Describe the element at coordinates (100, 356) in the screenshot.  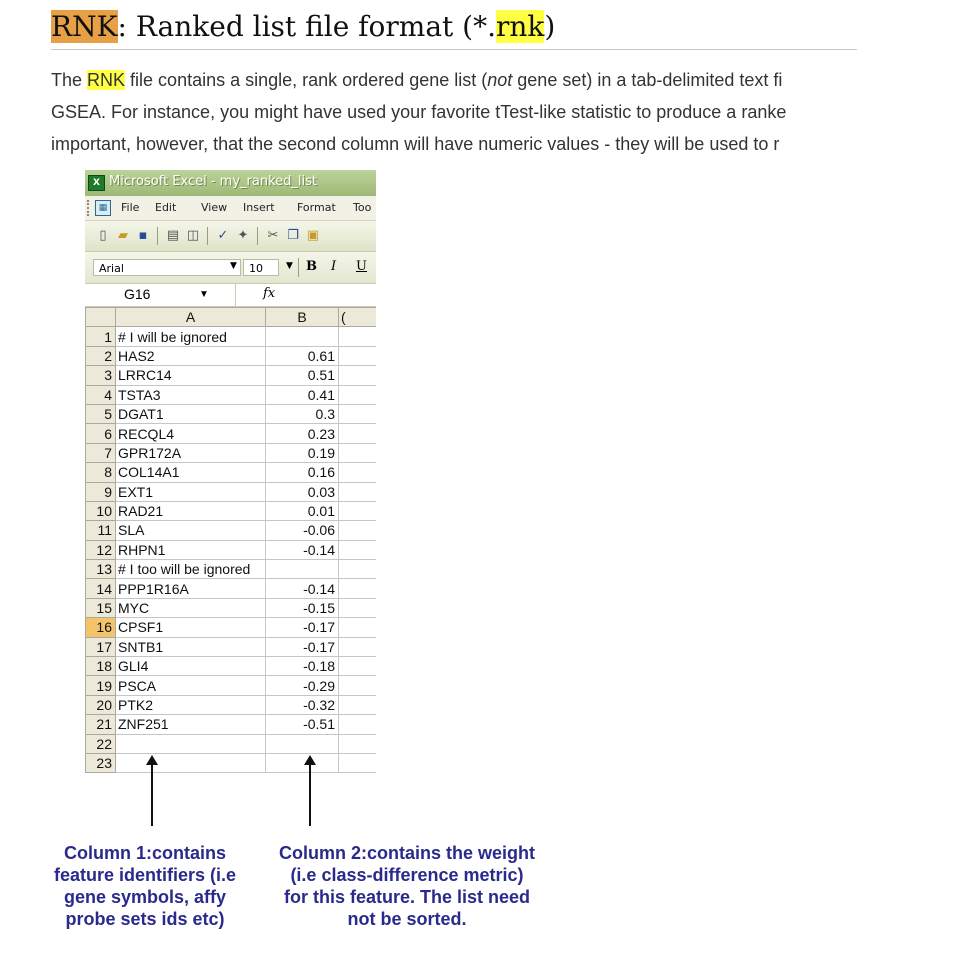
I see `row-header: 2` at that location.